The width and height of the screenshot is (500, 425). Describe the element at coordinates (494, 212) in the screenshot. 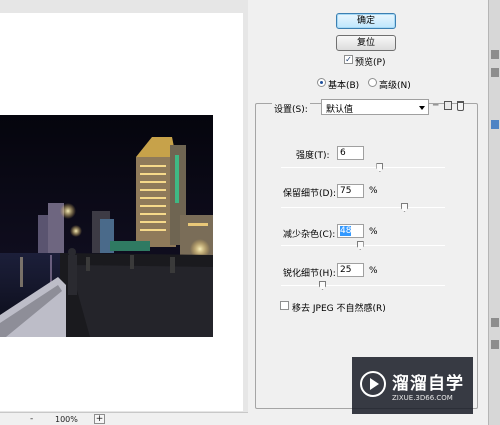

I see `side-panel-strip` at that location.